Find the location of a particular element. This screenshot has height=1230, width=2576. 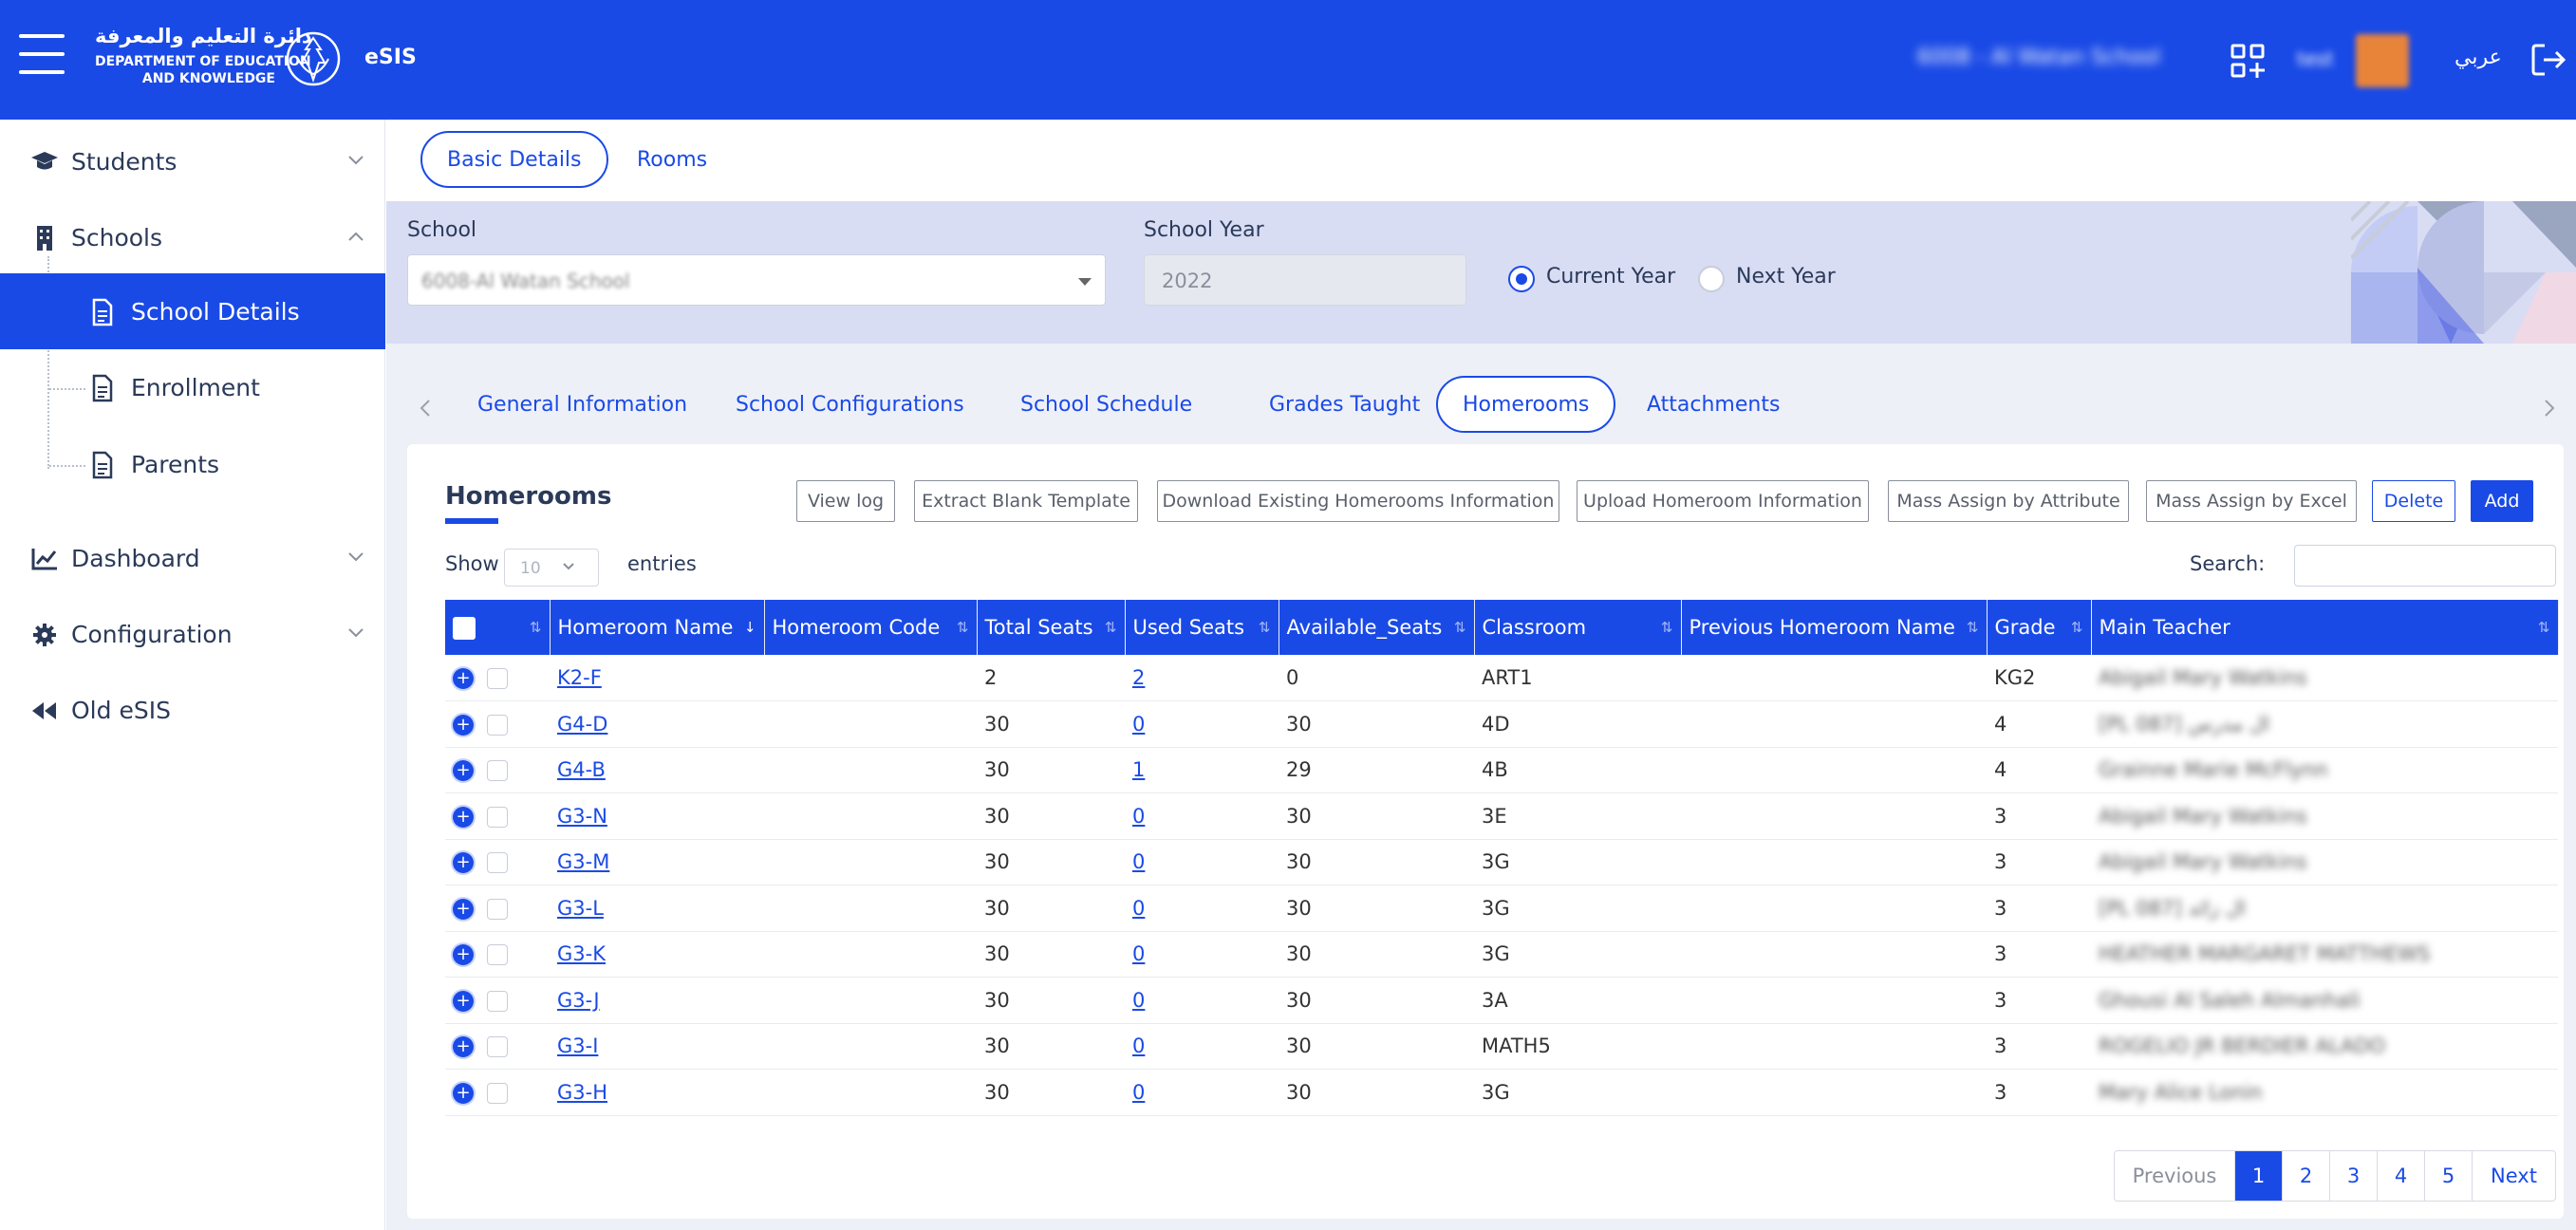

homeroom-name-link: G3-K is located at coordinates (582, 954).